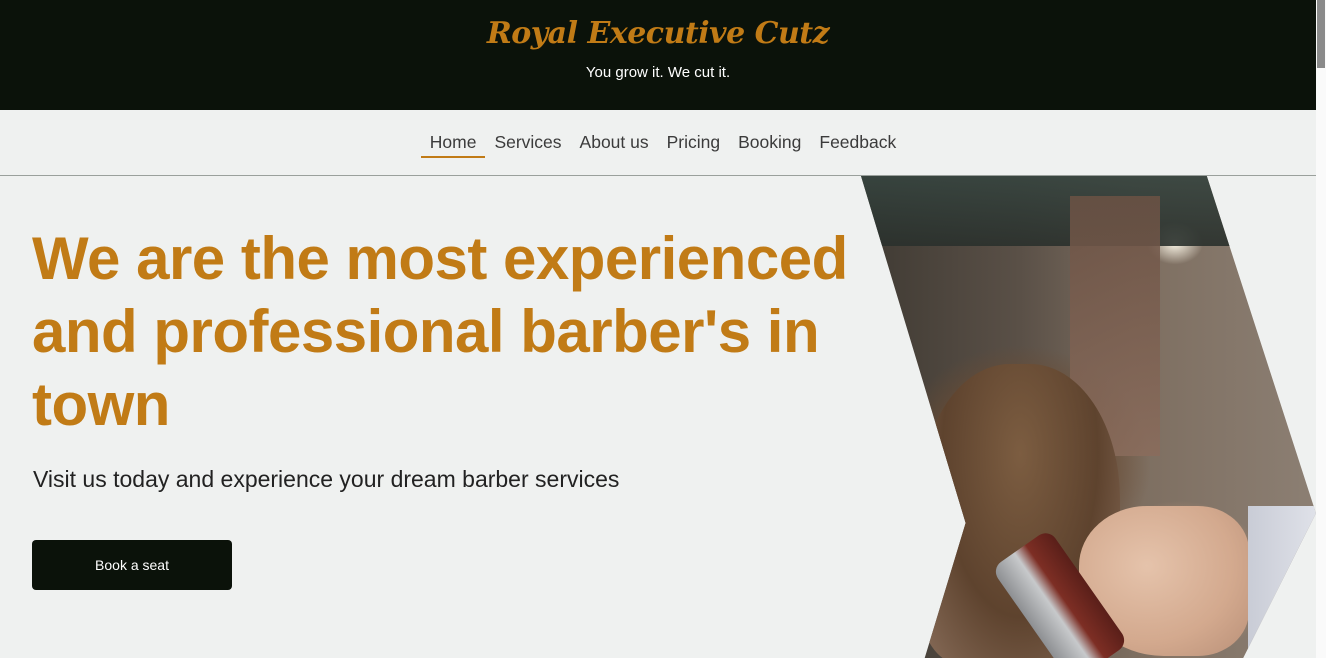  I want to click on brand-tagline: You grow it. We cut it., so click(658, 72).